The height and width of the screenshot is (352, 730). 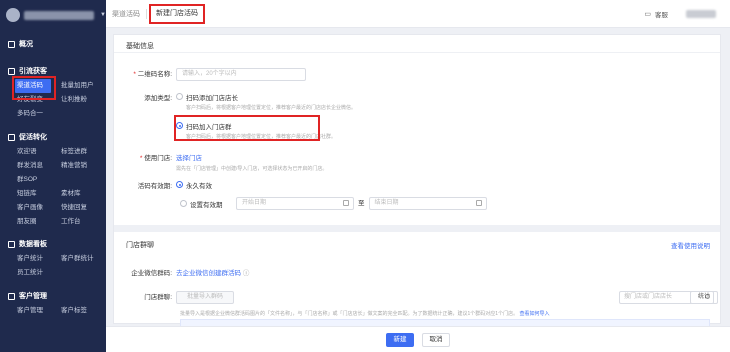 I want to click on validity-option-permanent: 永久有效, so click(x=194, y=185).